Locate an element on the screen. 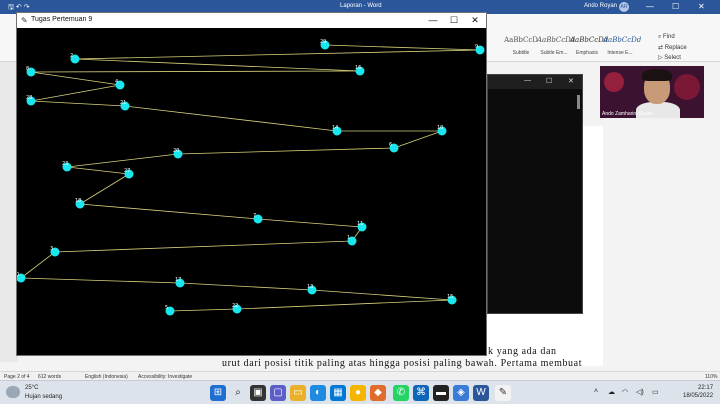  word-close-icon: ✕ is located at coordinates (701, 6).